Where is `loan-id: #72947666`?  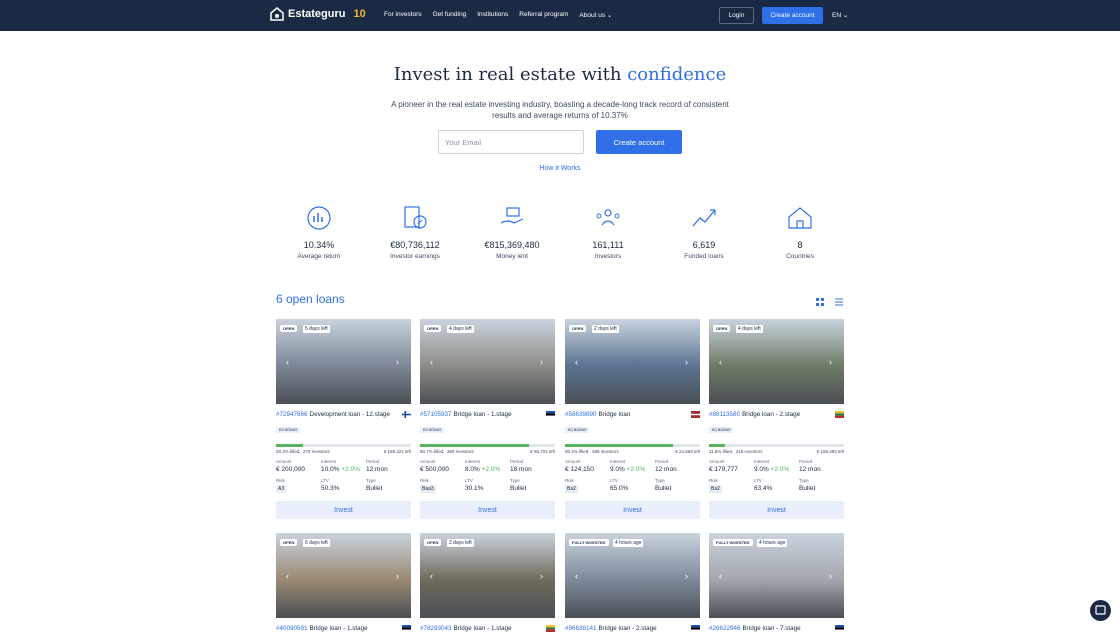 loan-id: #72947666 is located at coordinates (292, 414).